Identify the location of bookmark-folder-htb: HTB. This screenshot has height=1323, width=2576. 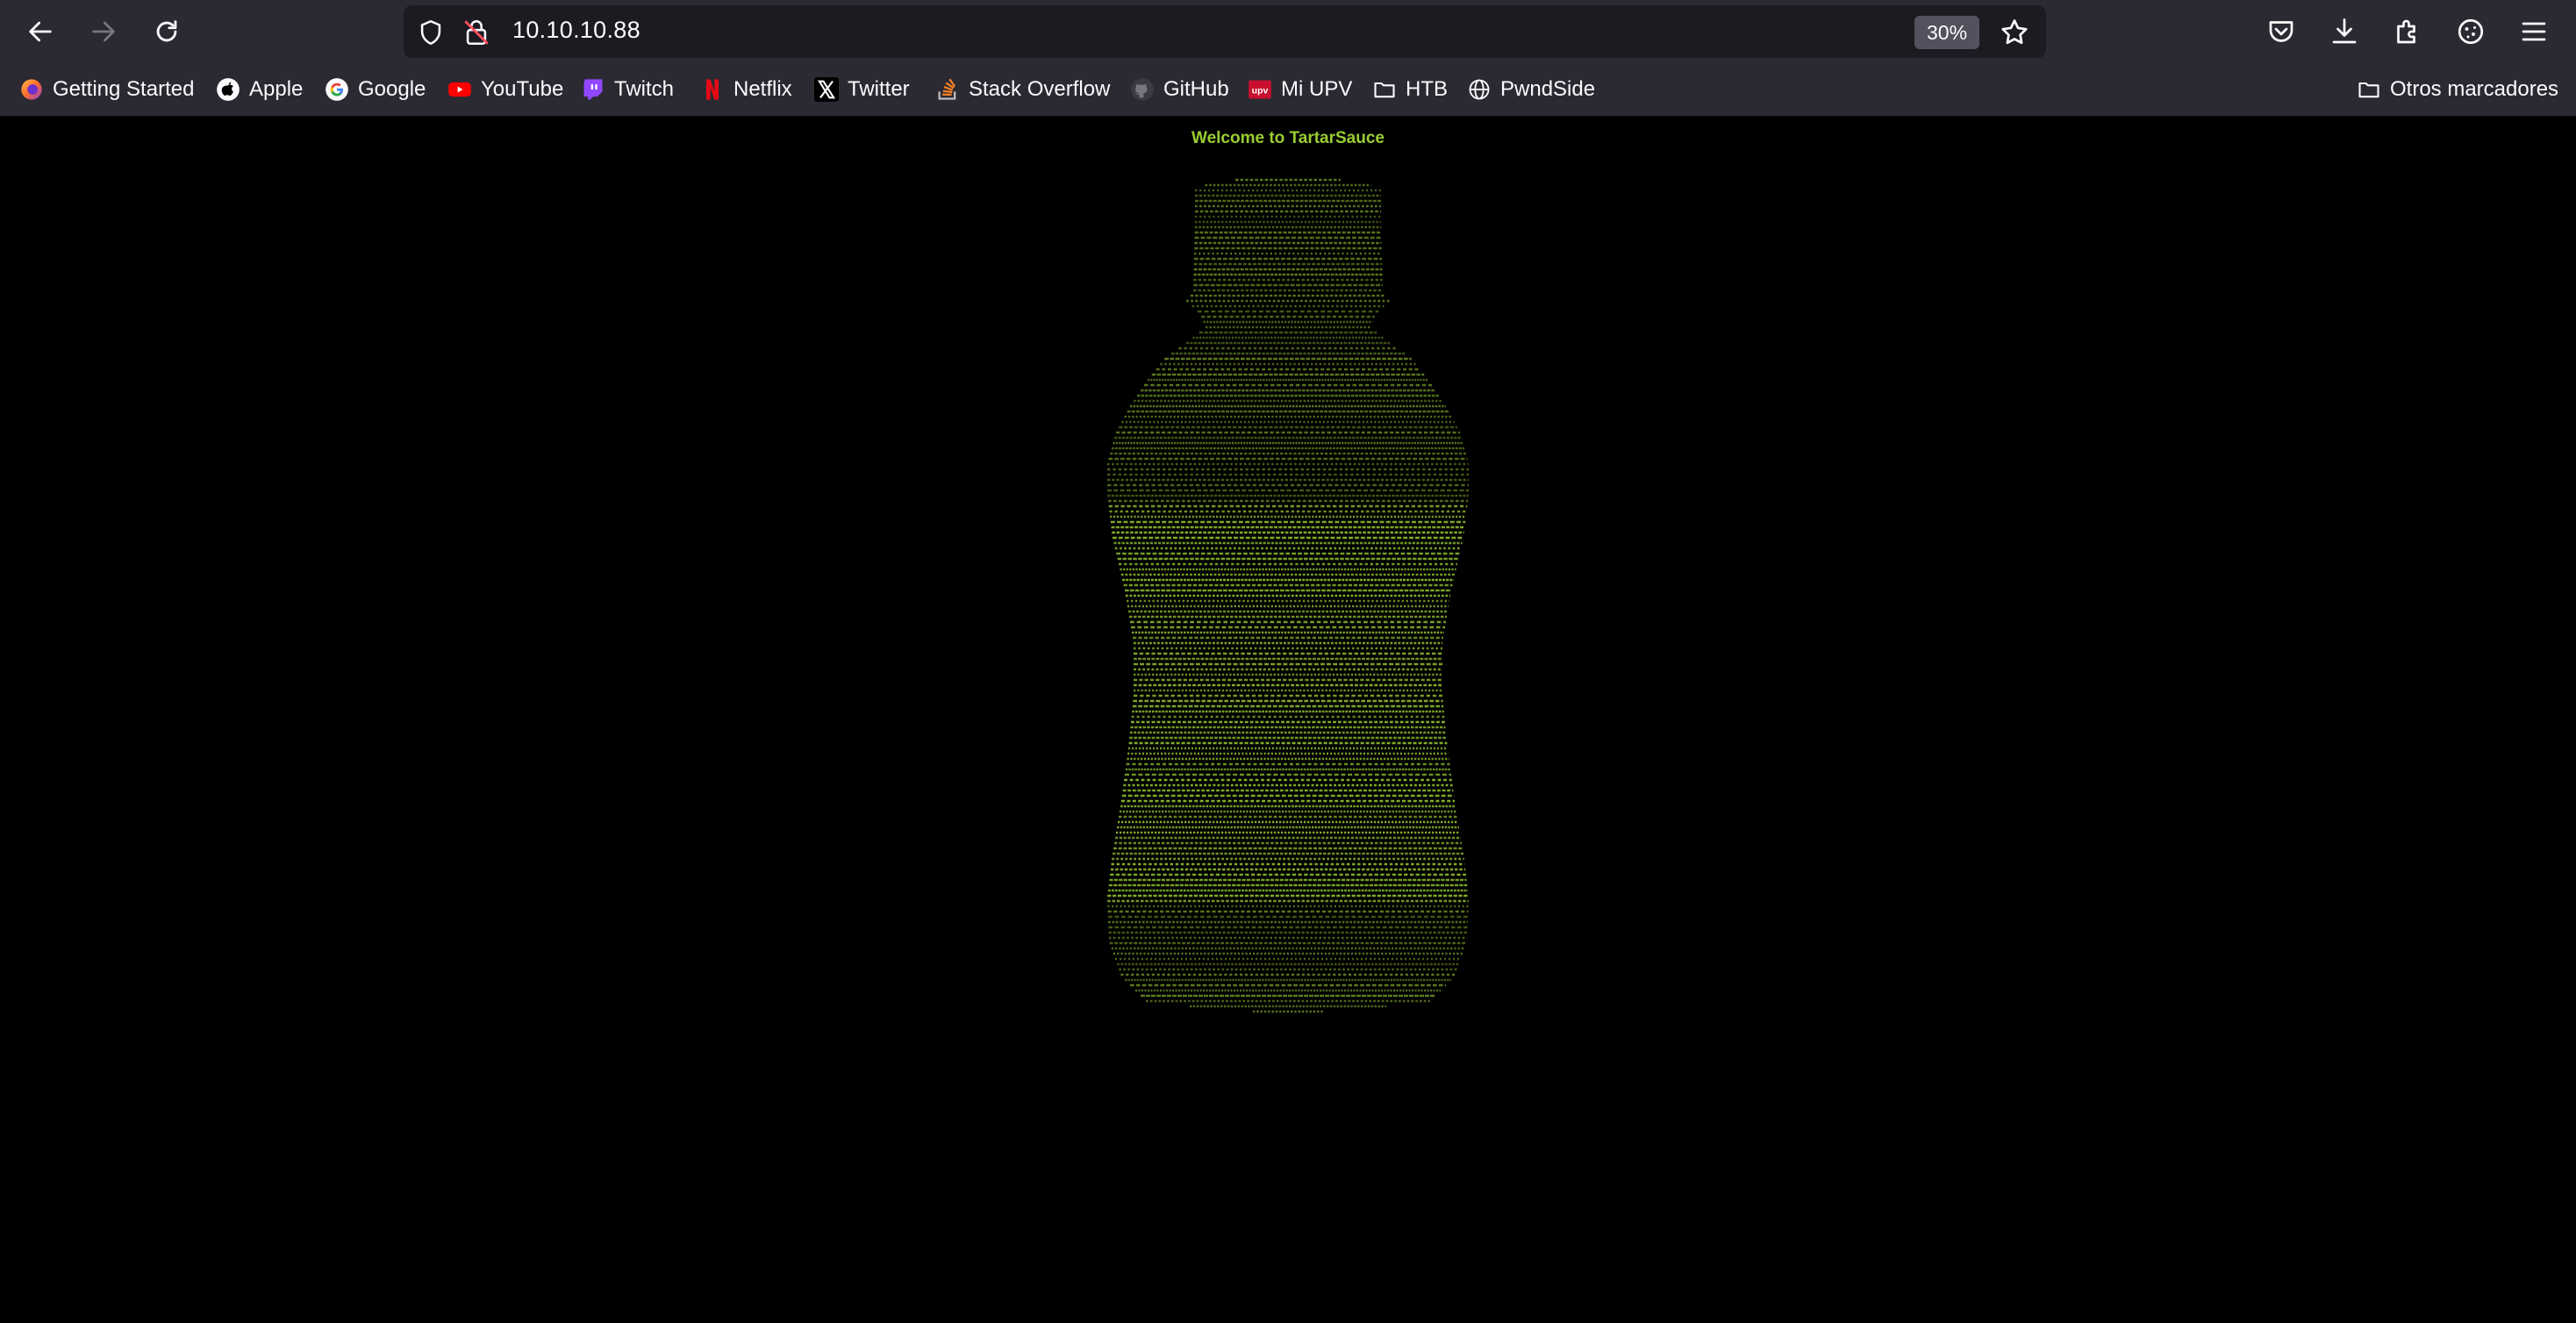
(1410, 89).